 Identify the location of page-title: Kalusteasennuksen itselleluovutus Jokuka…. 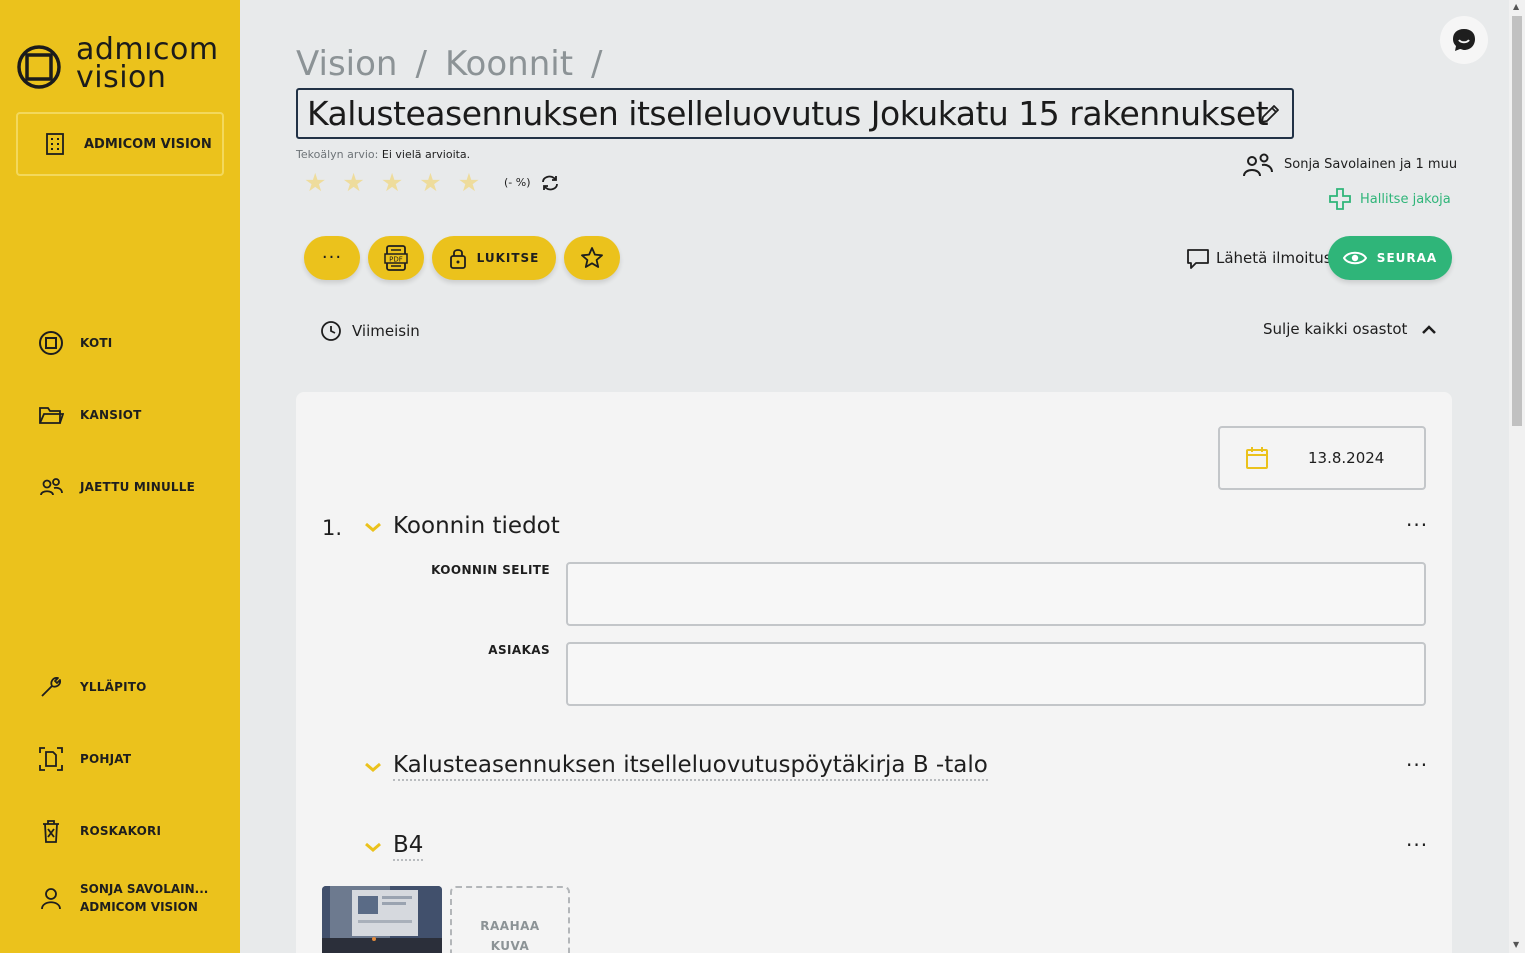
(788, 113).